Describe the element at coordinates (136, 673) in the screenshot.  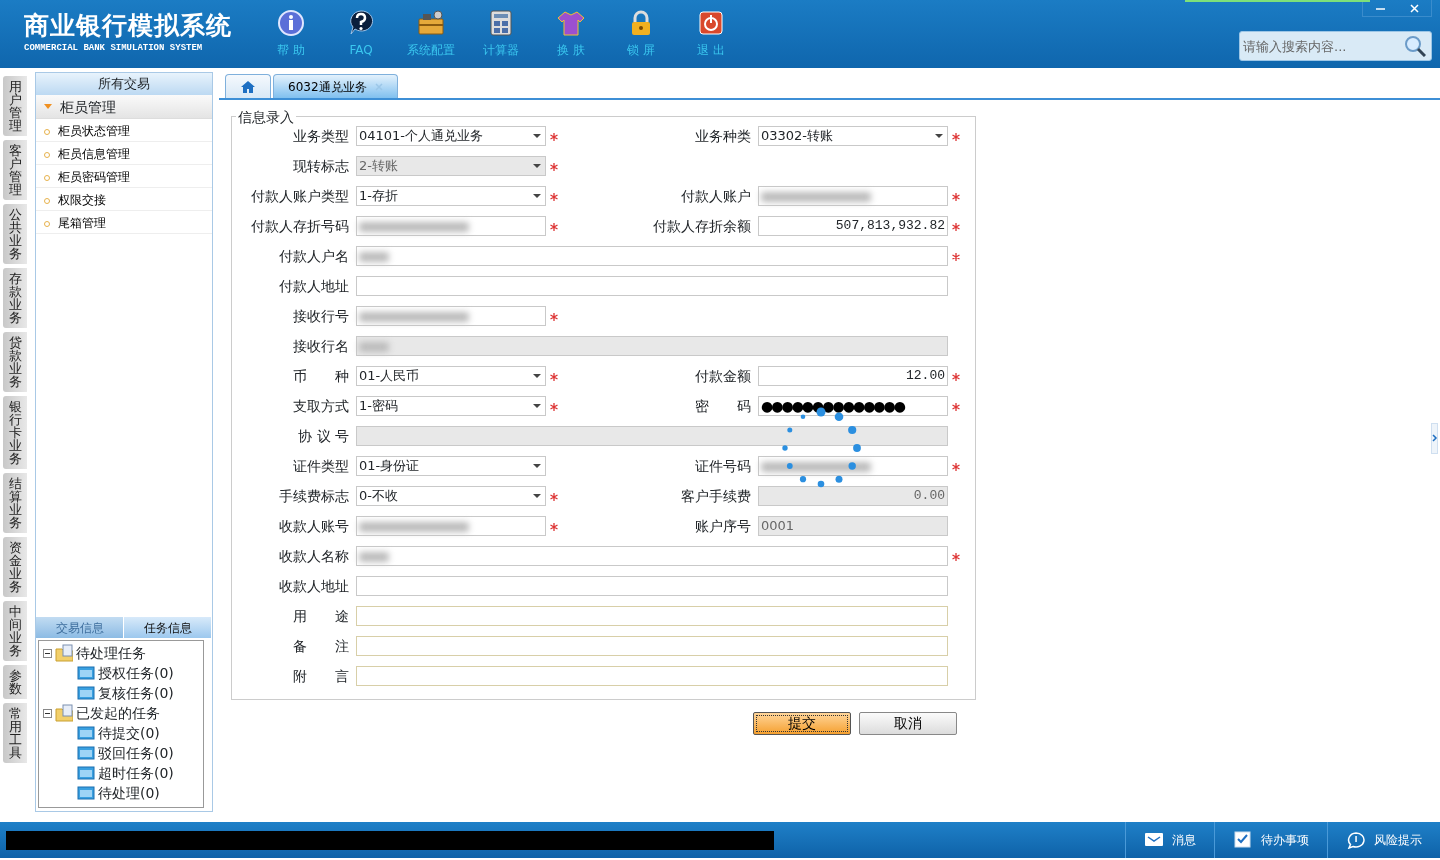
I see `tree-node: 授权任务(0)` at that location.